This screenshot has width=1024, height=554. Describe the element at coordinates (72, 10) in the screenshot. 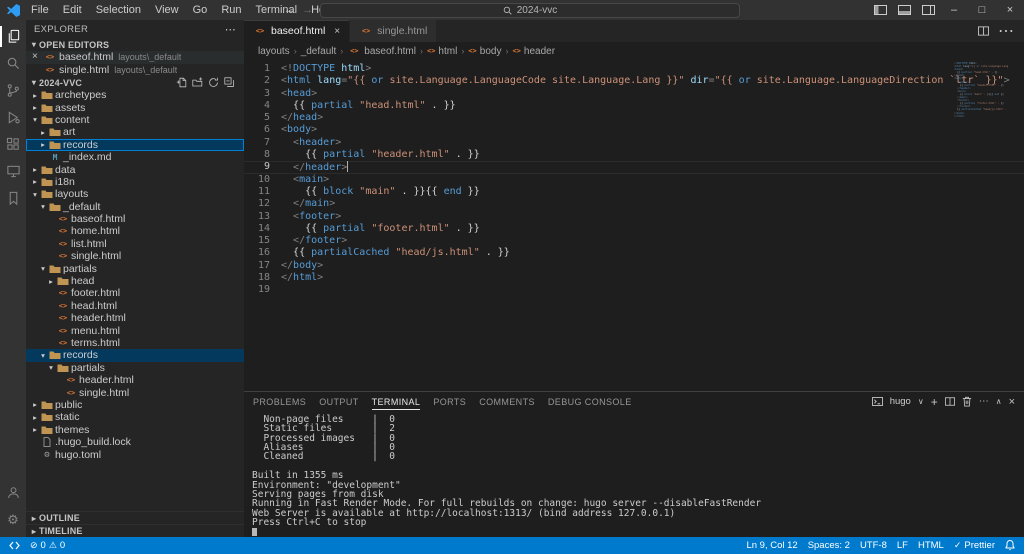

I see `menu-edit: Edit` at that location.